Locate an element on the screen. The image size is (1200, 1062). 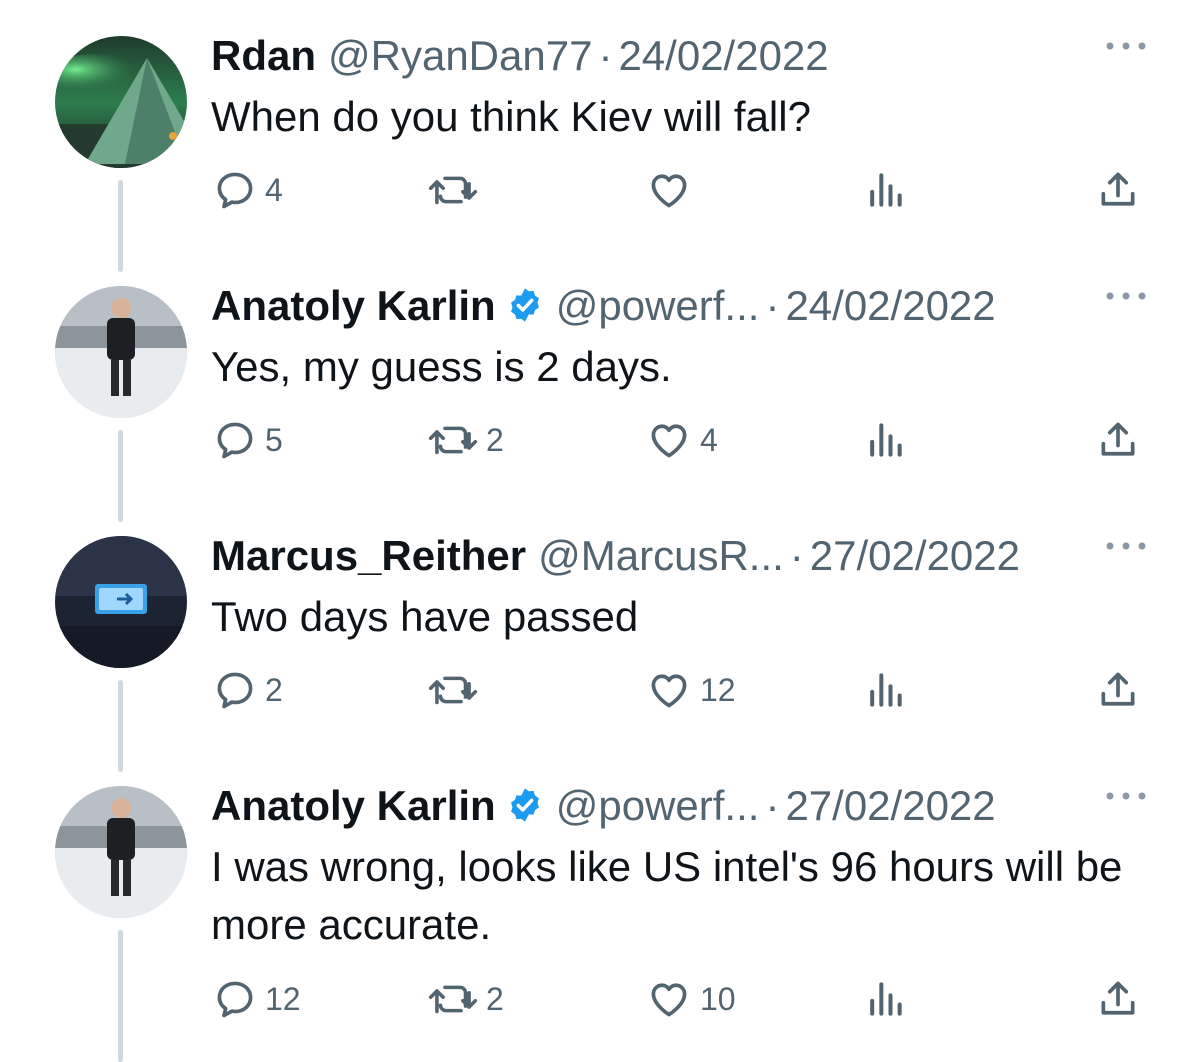
tweet-actions: 4 is located at coordinates (600, 190).